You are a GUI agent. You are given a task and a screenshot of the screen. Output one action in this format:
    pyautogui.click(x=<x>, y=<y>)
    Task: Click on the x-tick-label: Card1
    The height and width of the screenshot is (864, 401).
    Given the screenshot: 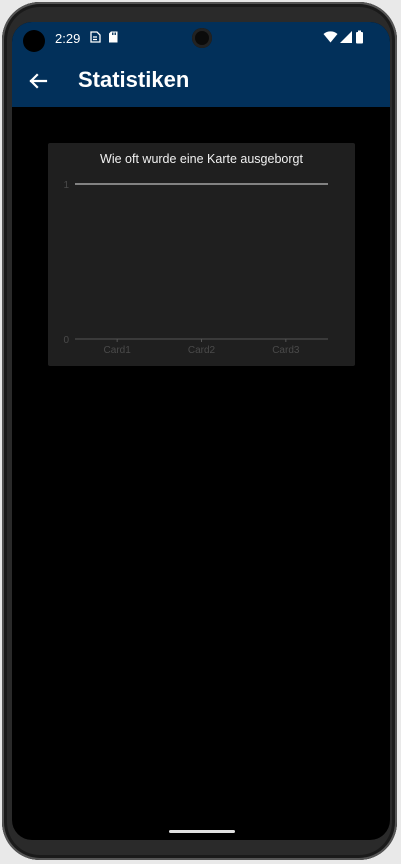 What is the action you would take?
    pyautogui.click(x=118, y=350)
    